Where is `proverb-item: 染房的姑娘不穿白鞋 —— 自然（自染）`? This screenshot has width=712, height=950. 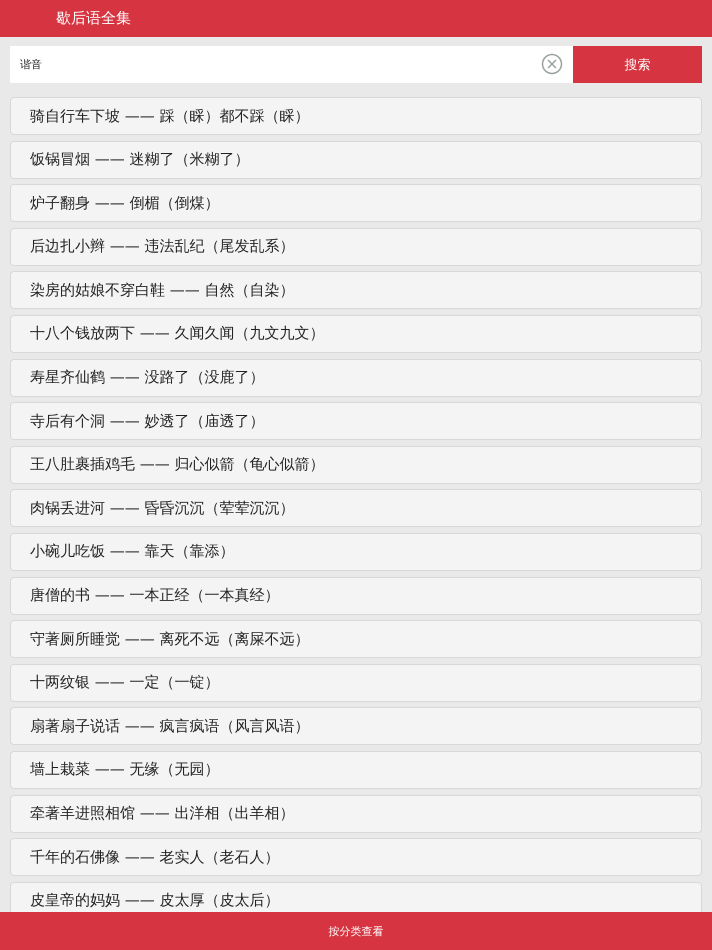
proverb-item: 染房的姑娘不穿白鞋 —— 自然（自染） is located at coordinates (356, 290).